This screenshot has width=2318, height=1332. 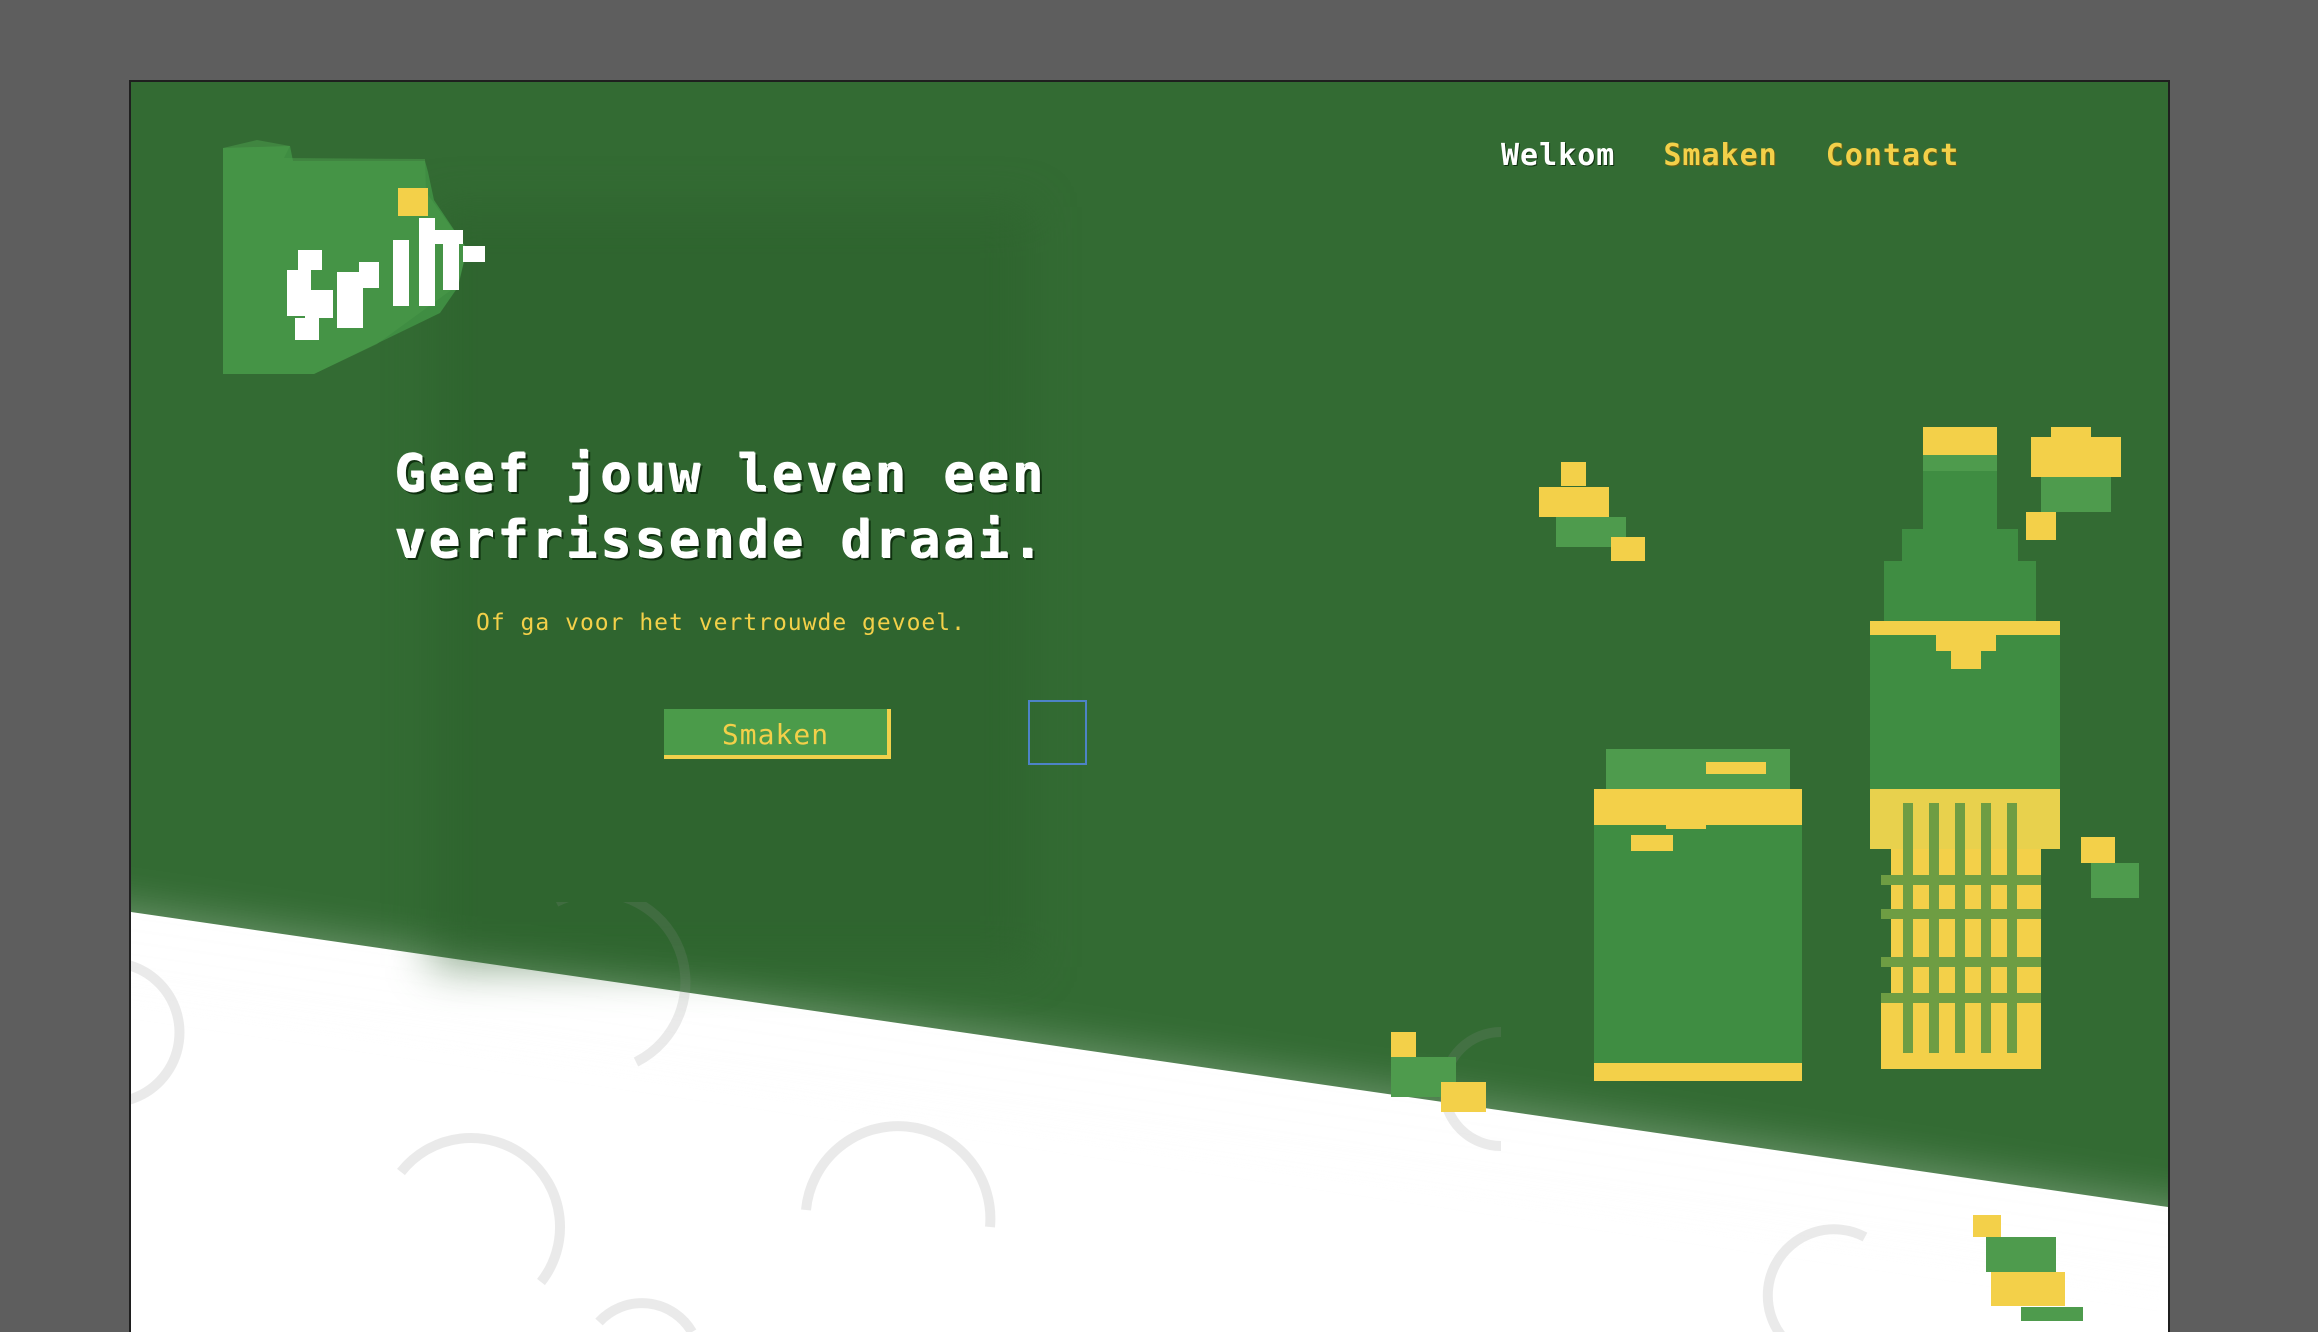 What do you see at coordinates (721, 508) in the screenshot?
I see `hero-title: Geef jouw leven een verfrissende draai.` at bounding box center [721, 508].